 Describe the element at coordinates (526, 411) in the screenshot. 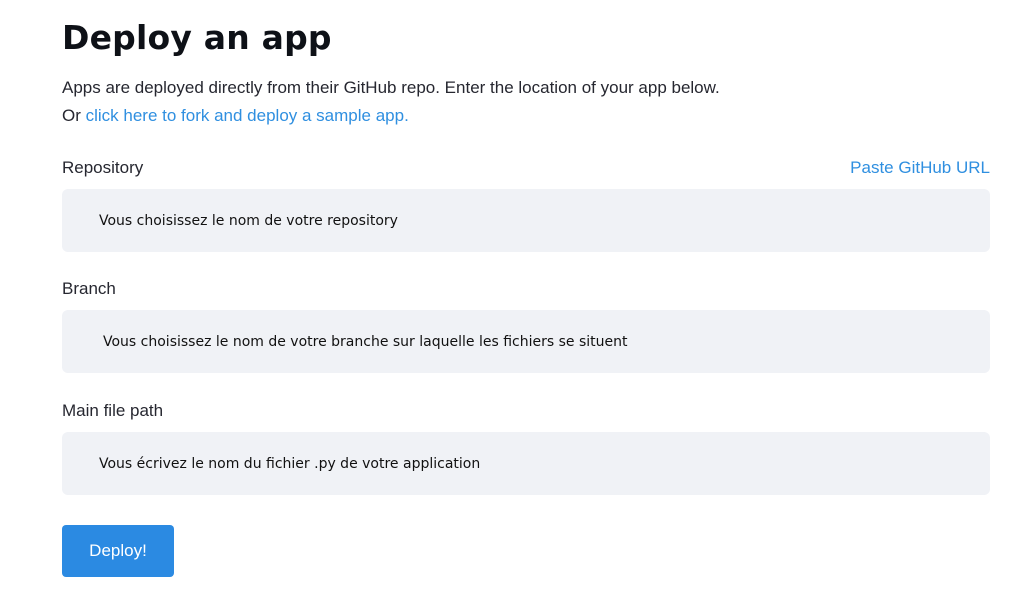

I see `main-file-field-header: Main file path` at that location.